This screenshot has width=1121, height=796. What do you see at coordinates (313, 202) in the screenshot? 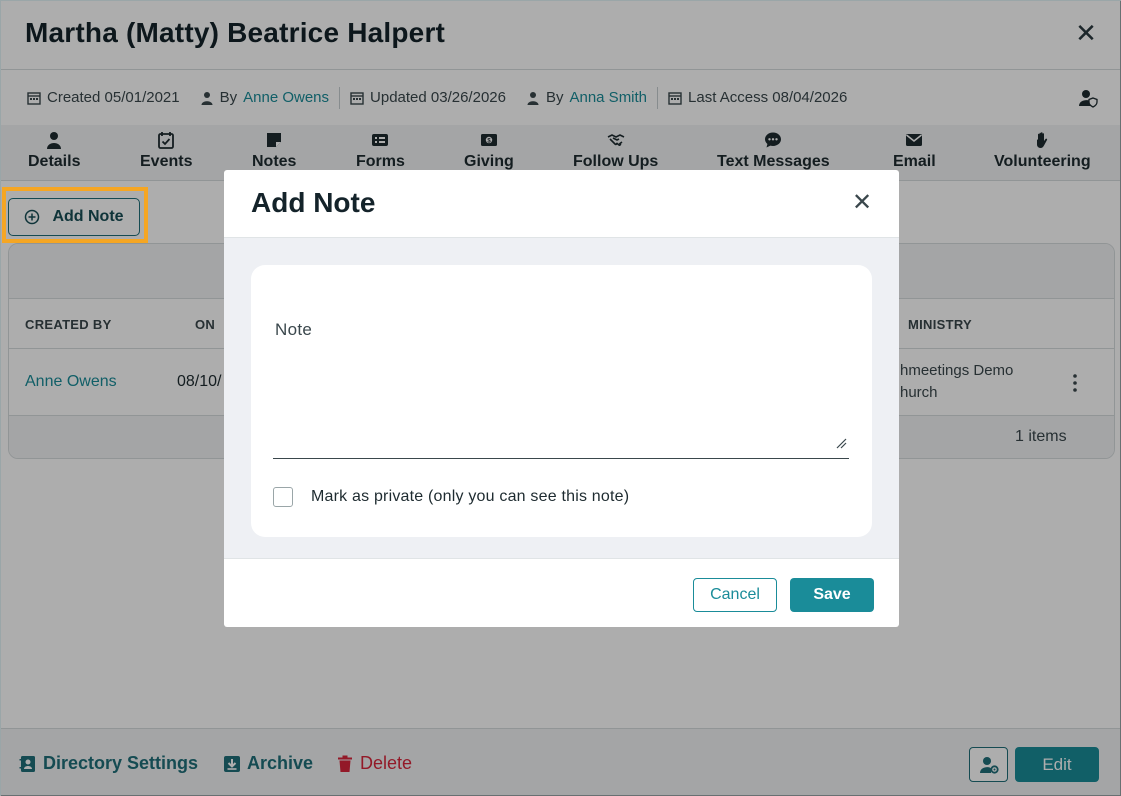
I see `dialog-title: Add Note` at bounding box center [313, 202].